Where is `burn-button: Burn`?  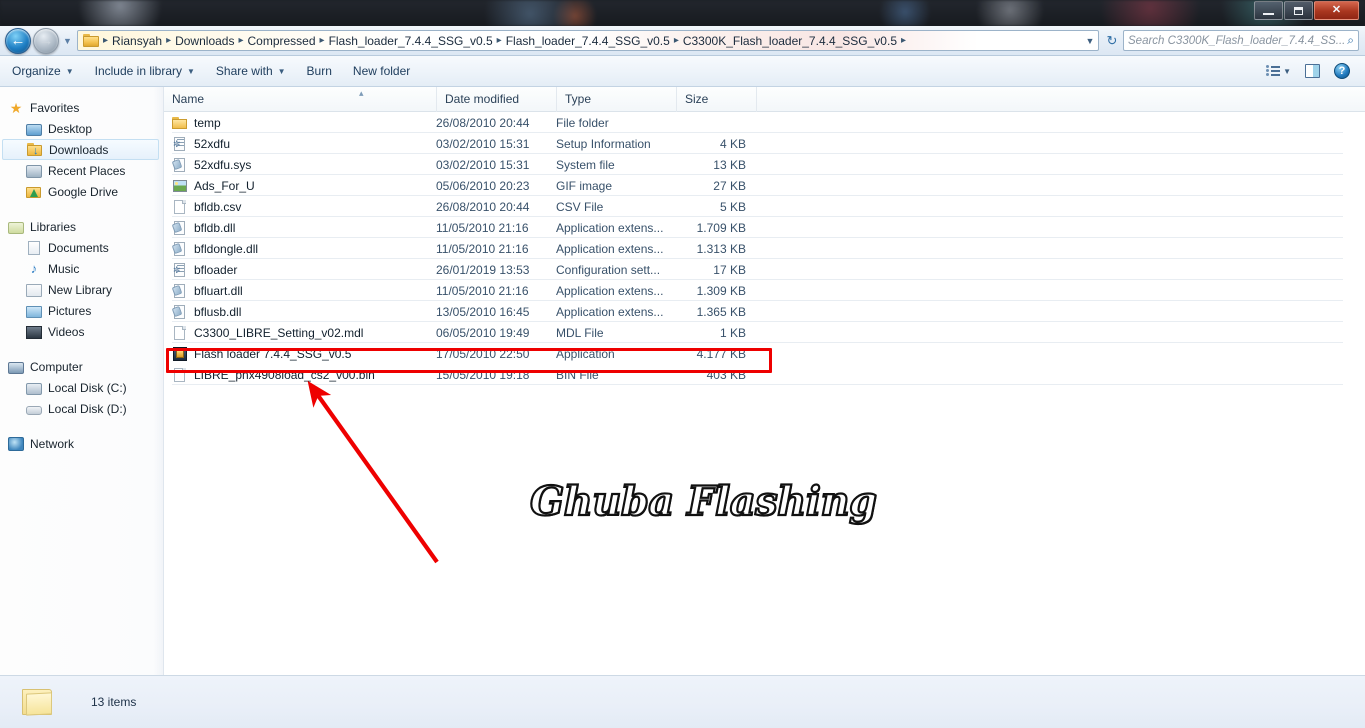 burn-button: Burn is located at coordinates (319, 71).